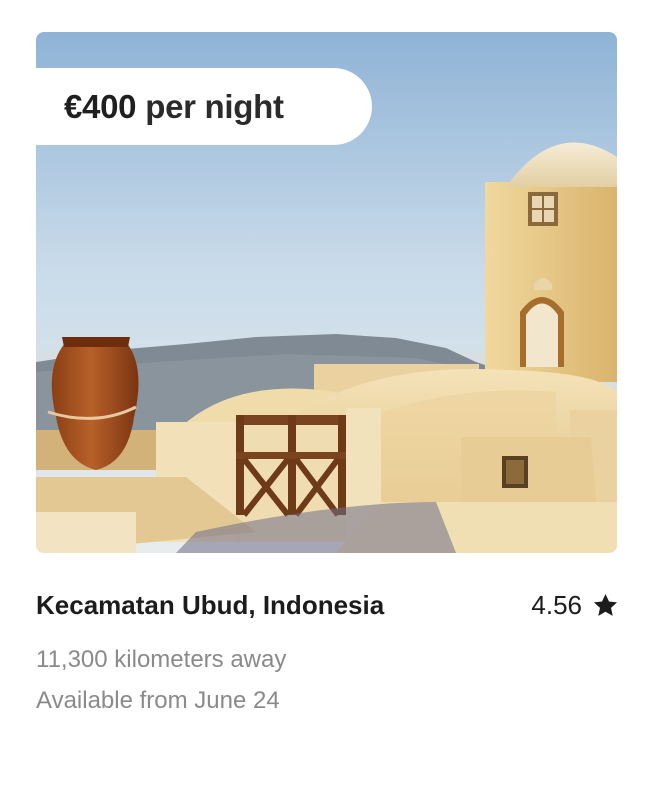  What do you see at coordinates (210, 605) in the screenshot?
I see `listing-title: Kecamatan Ubud, Indonesia` at bounding box center [210, 605].